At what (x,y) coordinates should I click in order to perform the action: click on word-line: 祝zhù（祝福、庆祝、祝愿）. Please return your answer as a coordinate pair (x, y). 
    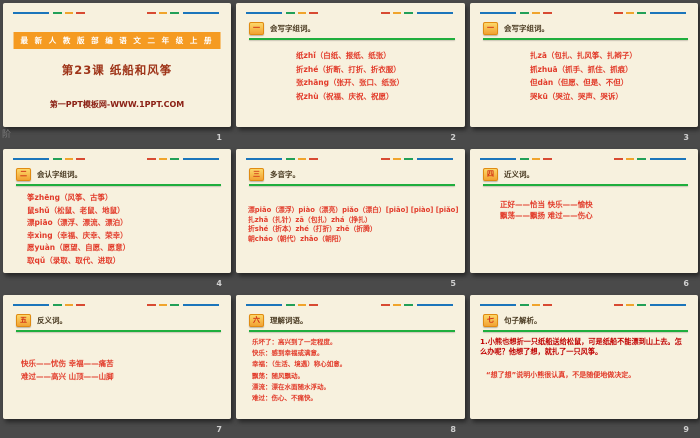
    Looking at the image, I should click on (345, 96).